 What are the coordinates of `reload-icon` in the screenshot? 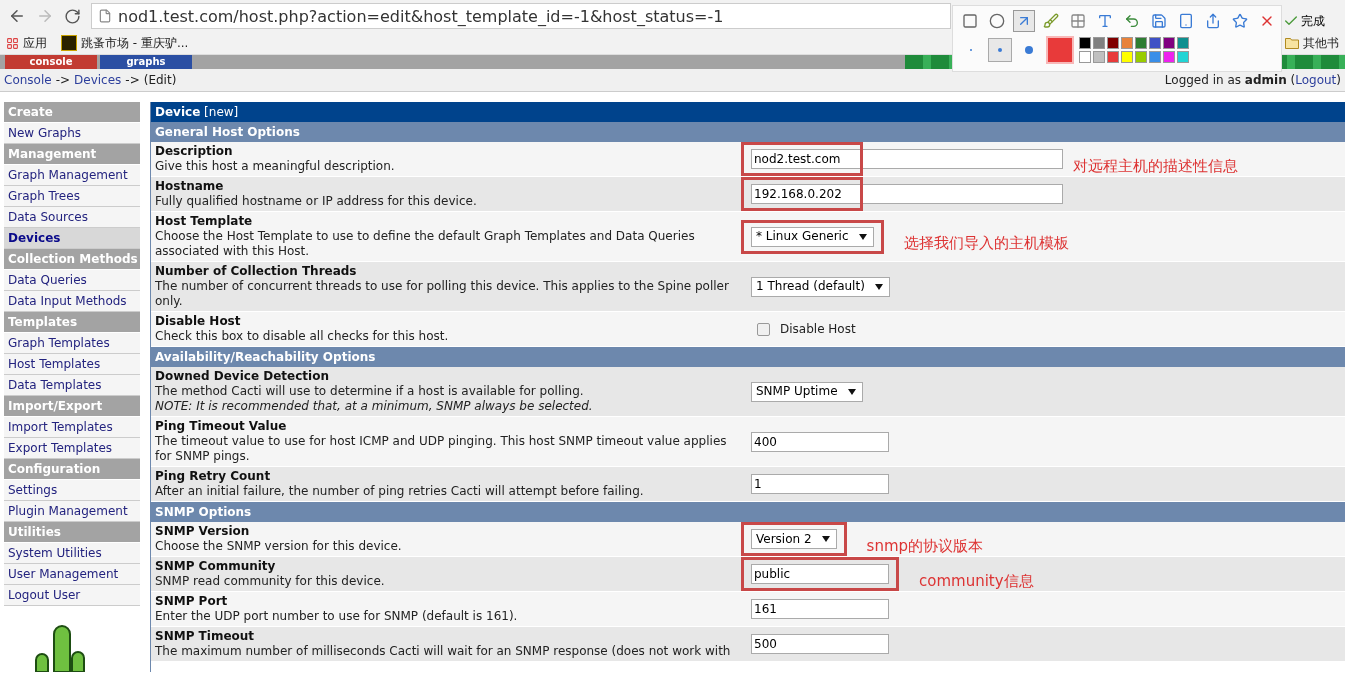 It's located at (72, 16).